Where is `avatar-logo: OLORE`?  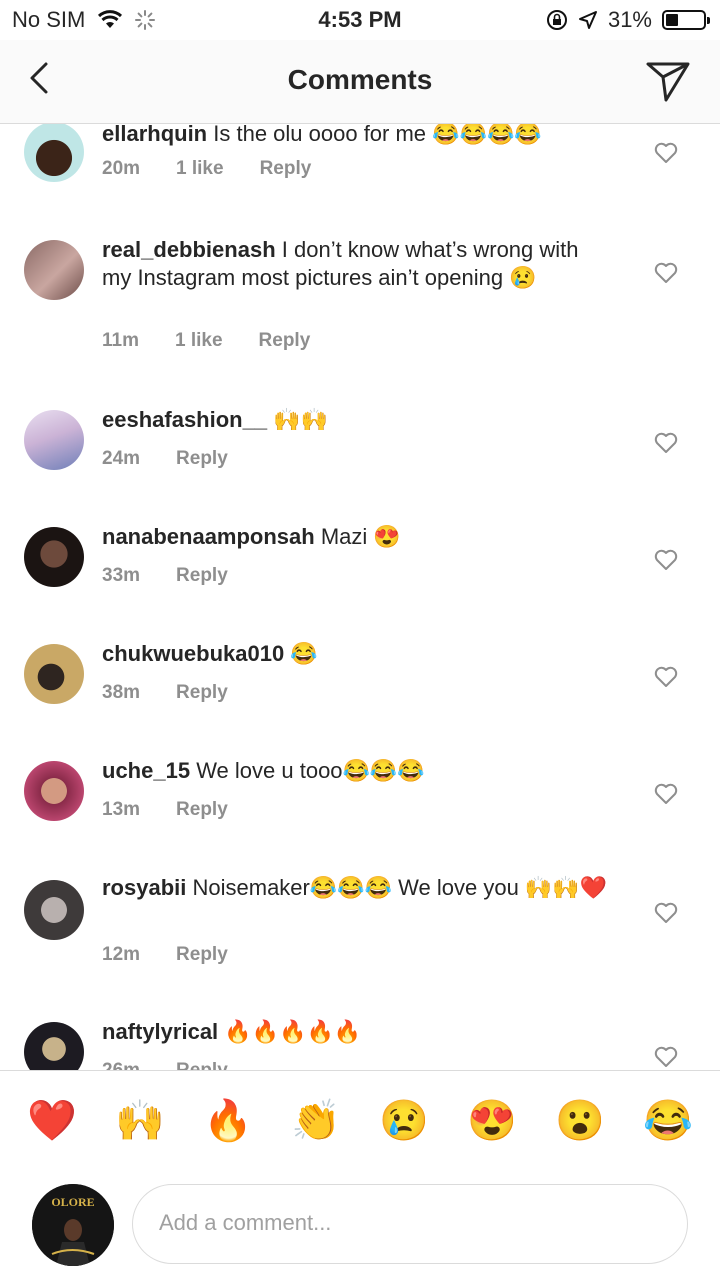 avatar-logo: OLORE is located at coordinates (73, 1225).